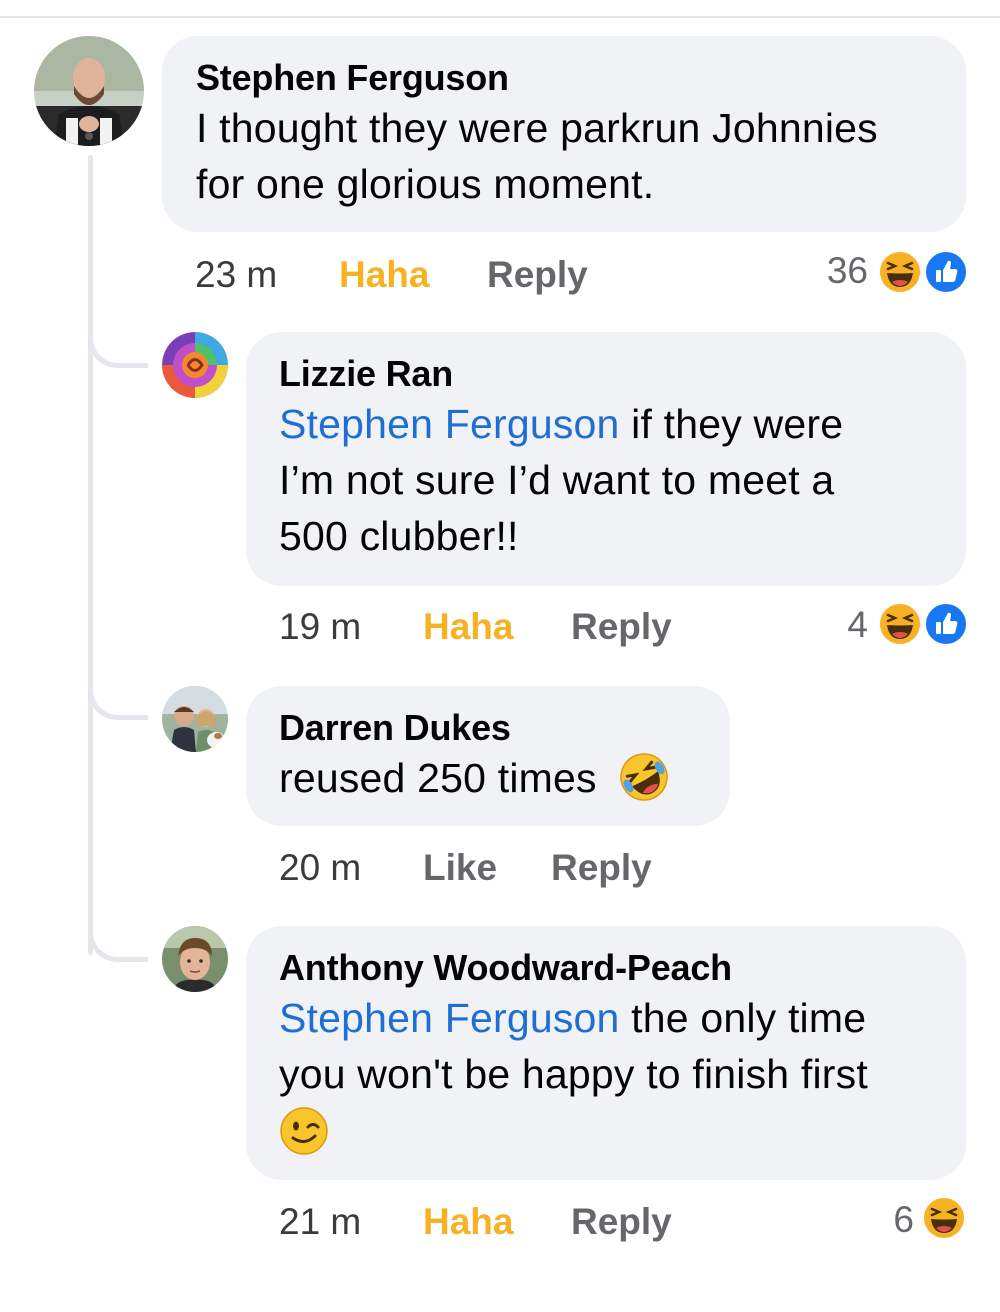  Describe the element at coordinates (320, 1222) in the screenshot. I see `comment-timestamp: 21 m` at that location.